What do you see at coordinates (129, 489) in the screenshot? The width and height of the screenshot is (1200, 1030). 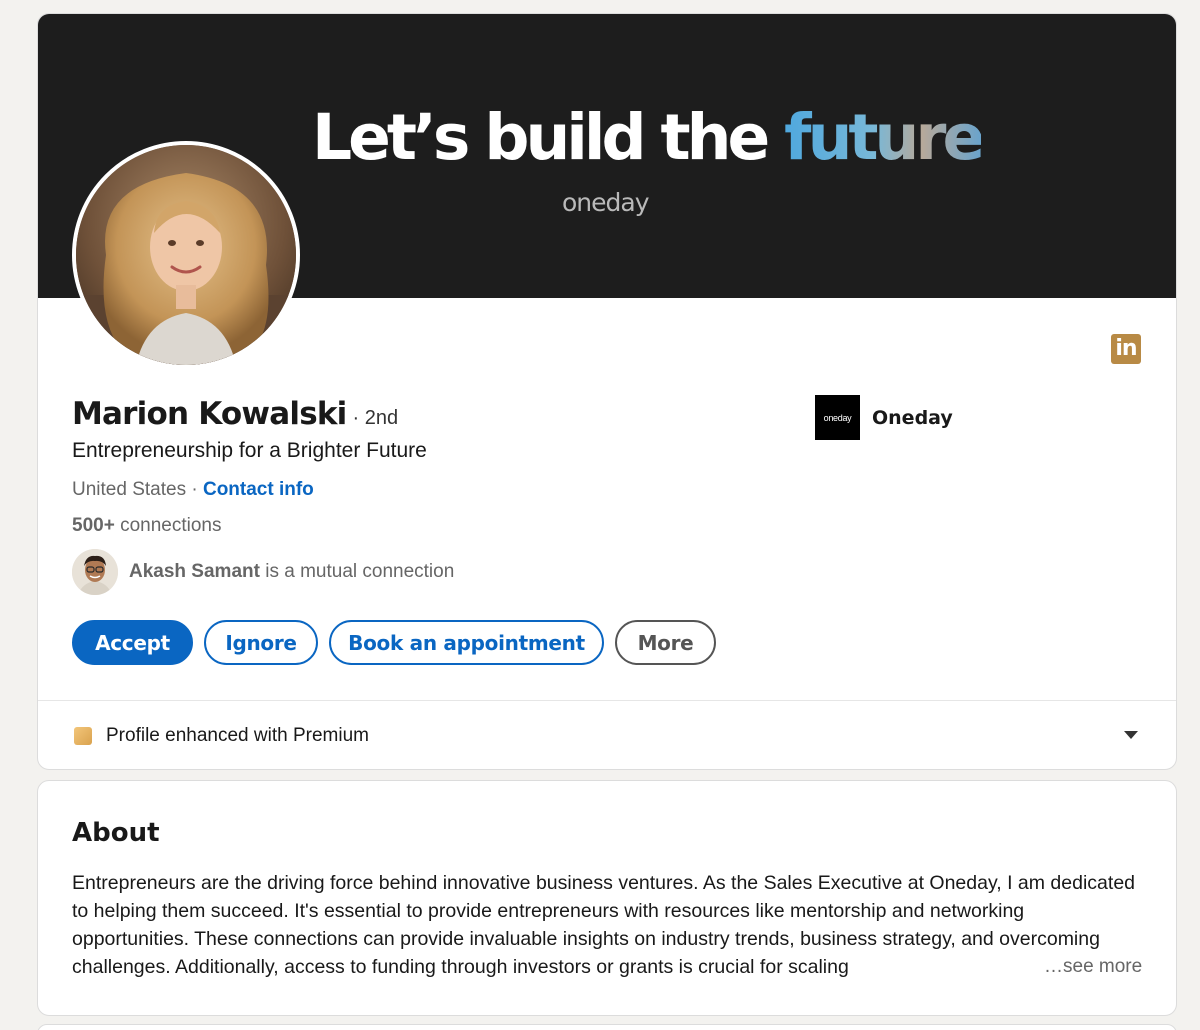 I see `profile-location: United States` at bounding box center [129, 489].